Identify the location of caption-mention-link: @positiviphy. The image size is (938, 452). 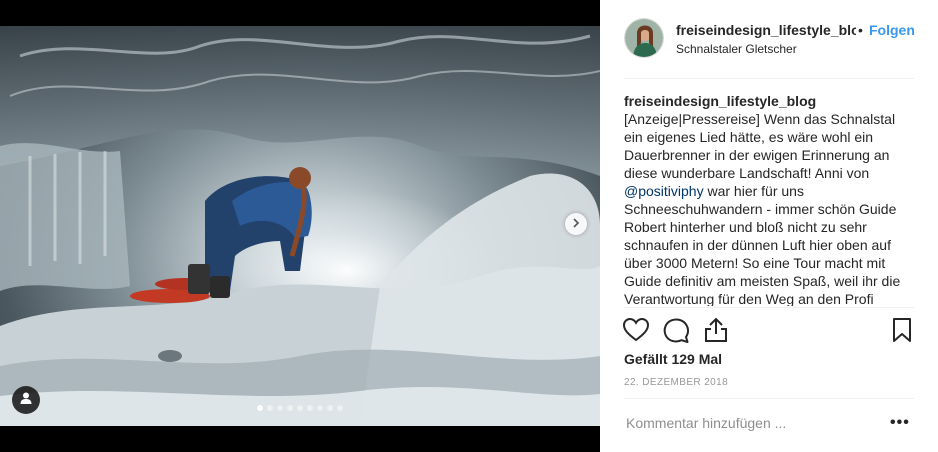
(664, 191).